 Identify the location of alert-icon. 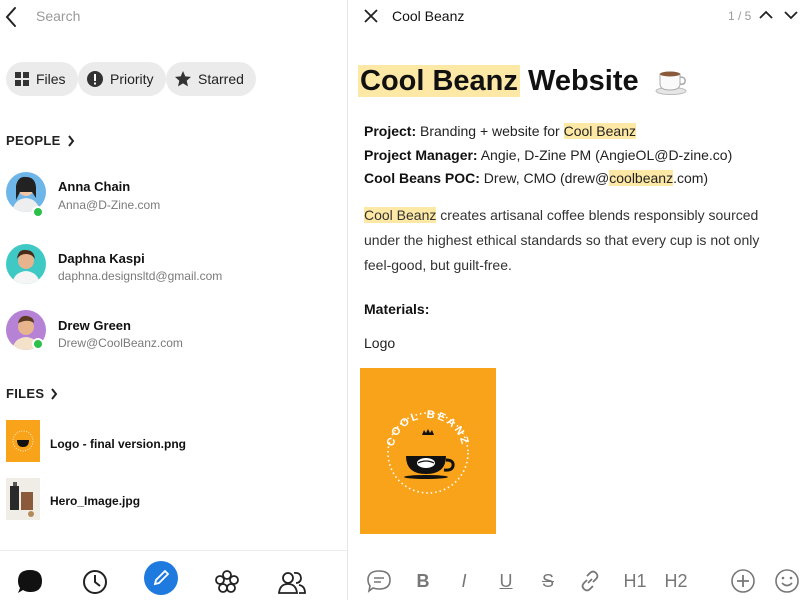
(95, 79).